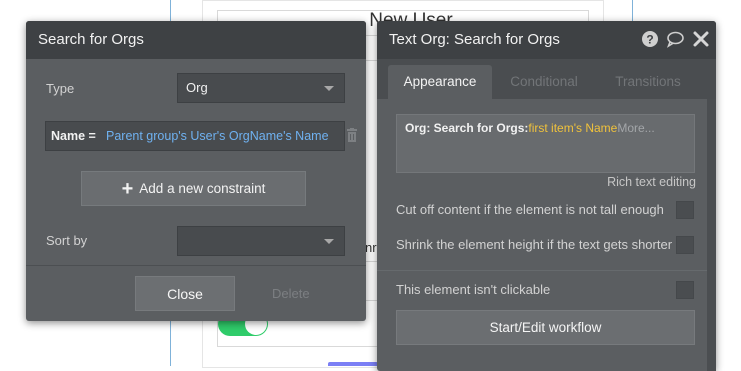  Describe the element at coordinates (685, 290) in the screenshot. I see `not-clickable-checkbox` at that location.